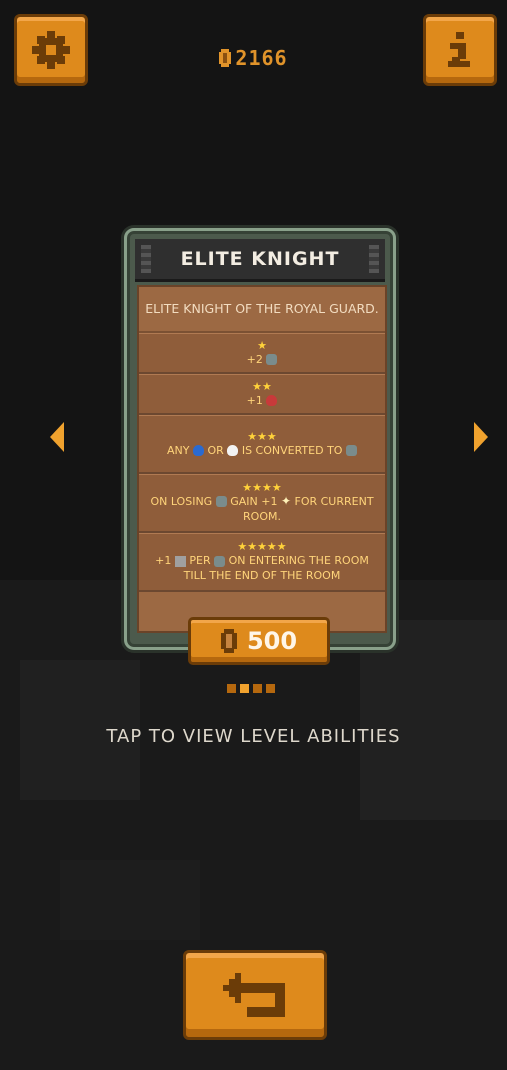  Describe the element at coordinates (261, 58) in the screenshot. I see `coin-amount: 2166` at that location.